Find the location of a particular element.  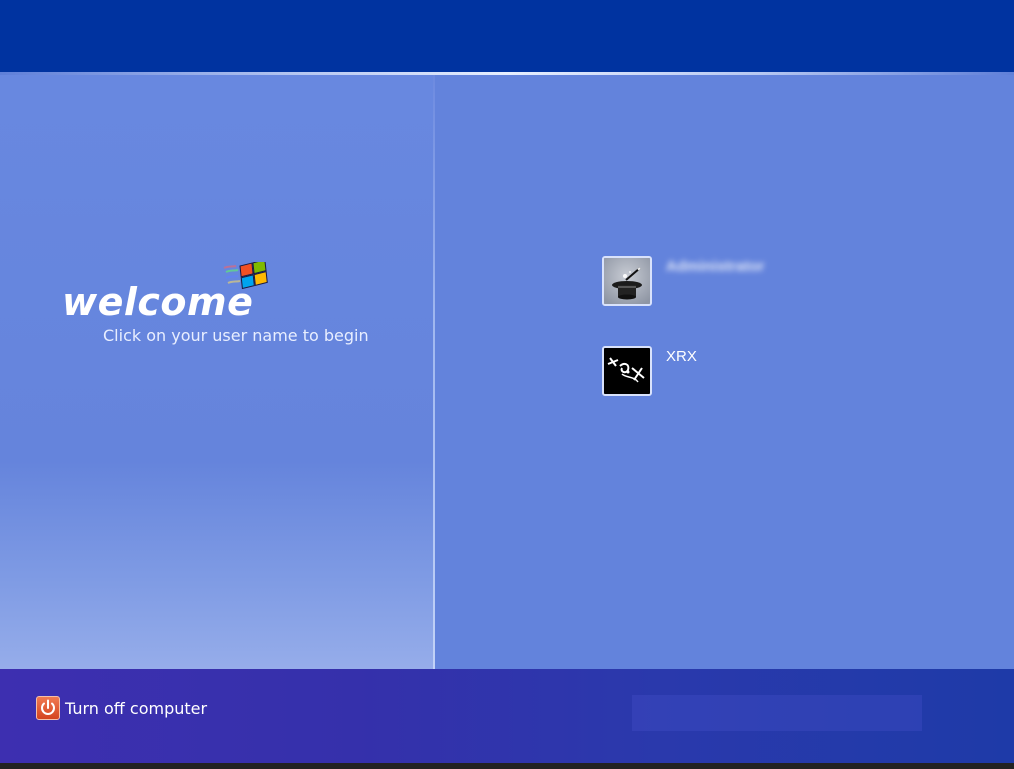

pane-divider is located at coordinates (434, 372).